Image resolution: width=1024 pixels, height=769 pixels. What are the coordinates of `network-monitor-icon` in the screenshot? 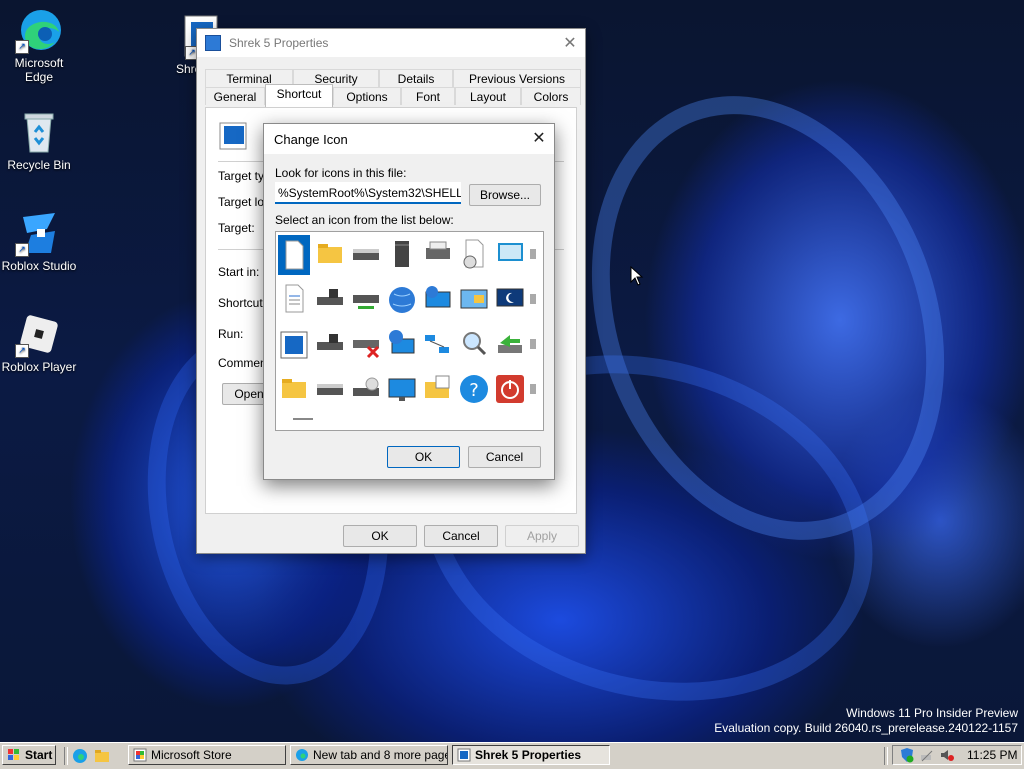 It's located at (438, 300).